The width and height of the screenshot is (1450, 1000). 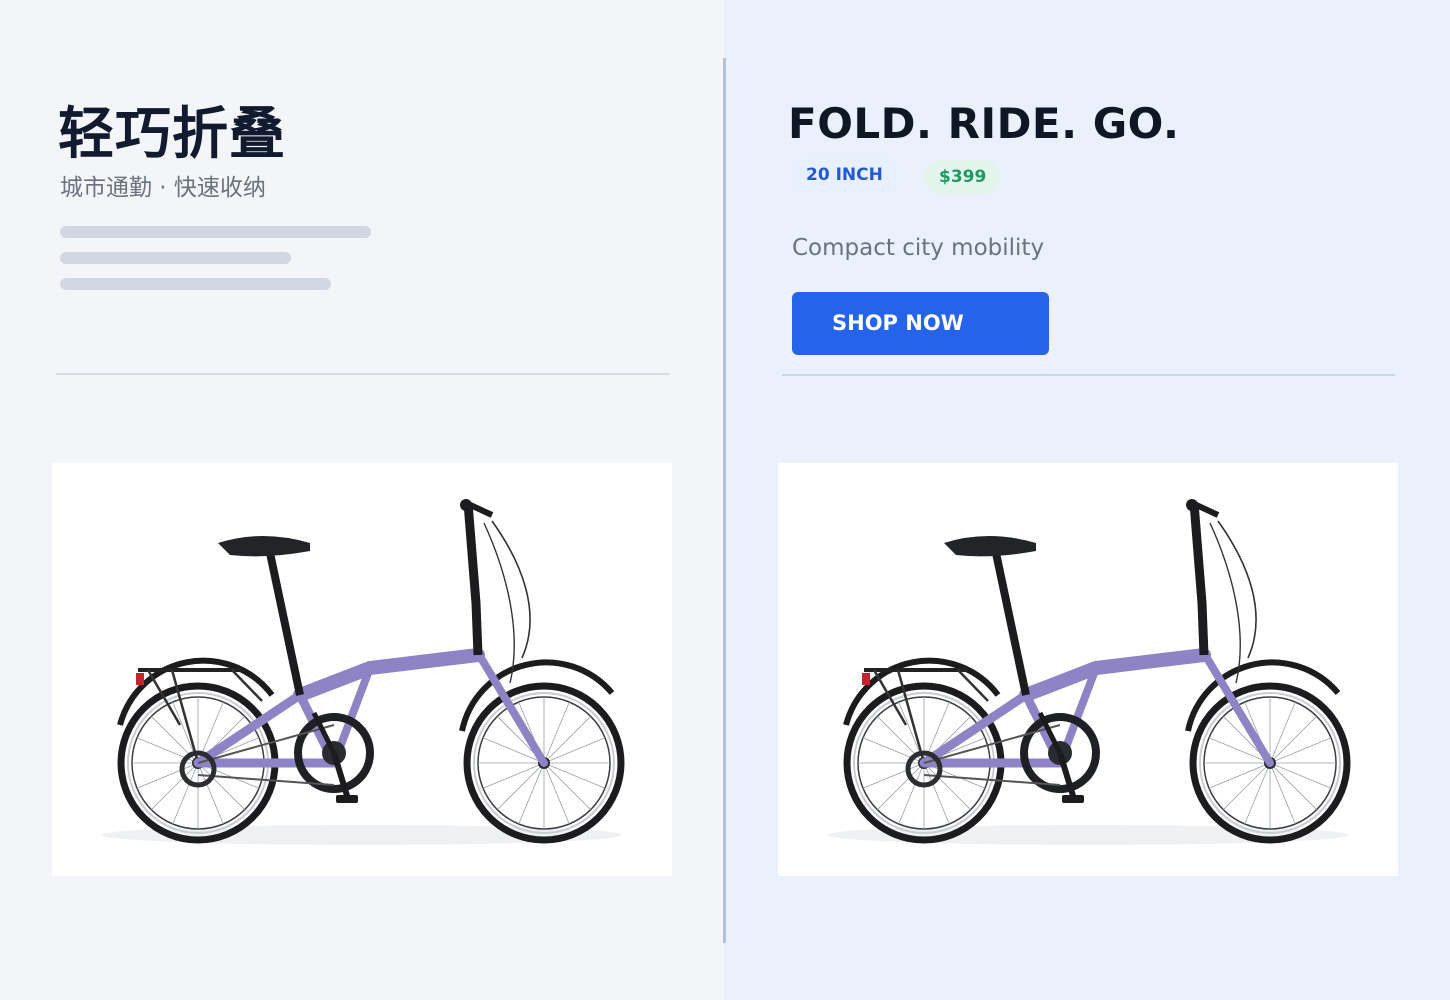 What do you see at coordinates (918, 248) in the screenshot?
I see `tagline: Compact city mobility` at bounding box center [918, 248].